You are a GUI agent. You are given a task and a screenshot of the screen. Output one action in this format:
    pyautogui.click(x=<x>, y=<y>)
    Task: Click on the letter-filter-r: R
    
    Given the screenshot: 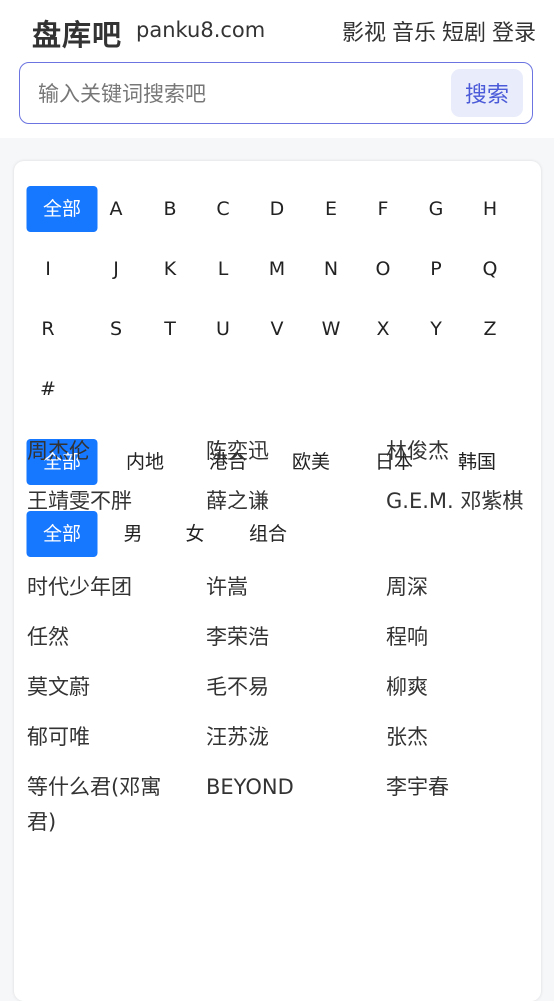 What is the action you would take?
    pyautogui.click(x=47, y=329)
    